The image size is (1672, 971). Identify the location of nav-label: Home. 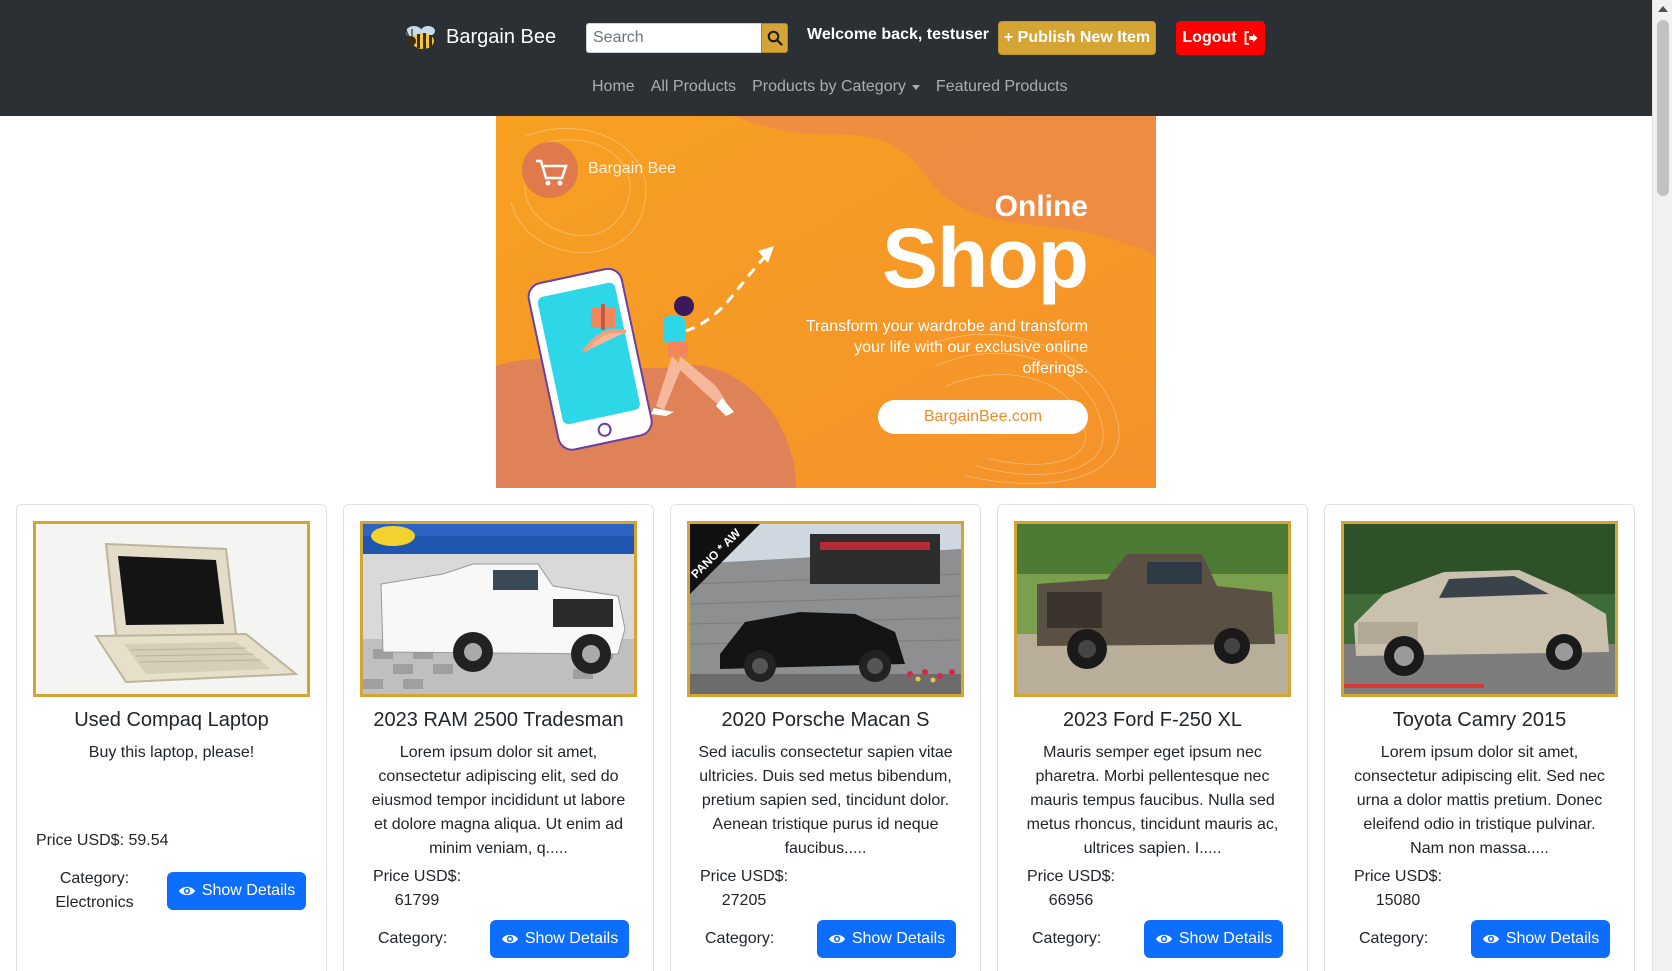
(613, 86).